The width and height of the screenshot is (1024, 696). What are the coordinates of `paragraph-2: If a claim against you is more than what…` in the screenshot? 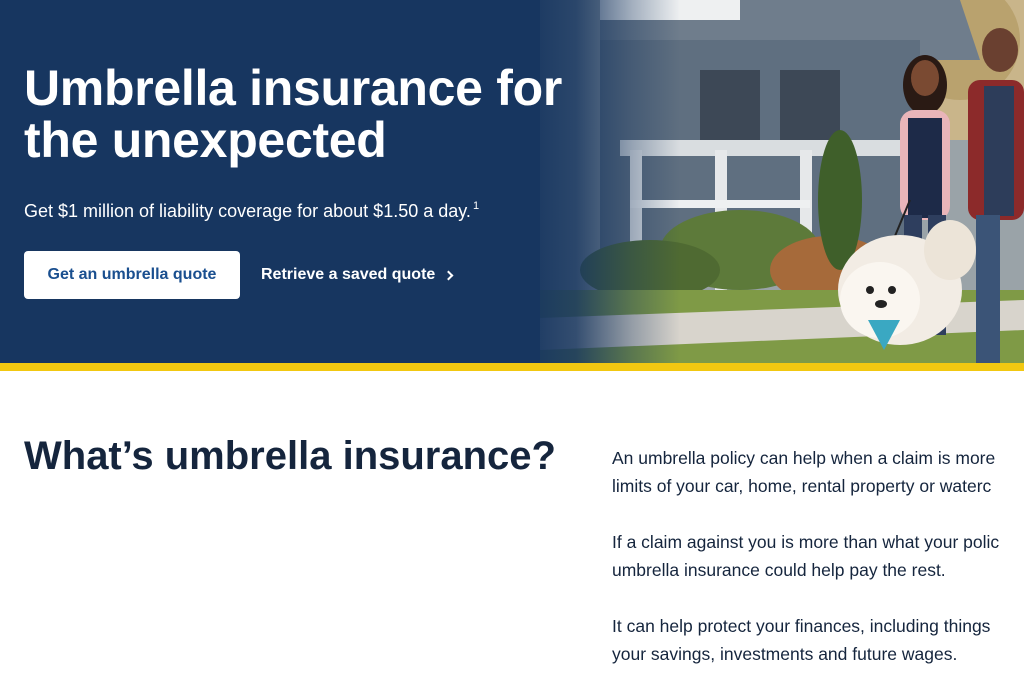 It's located at (818, 556).